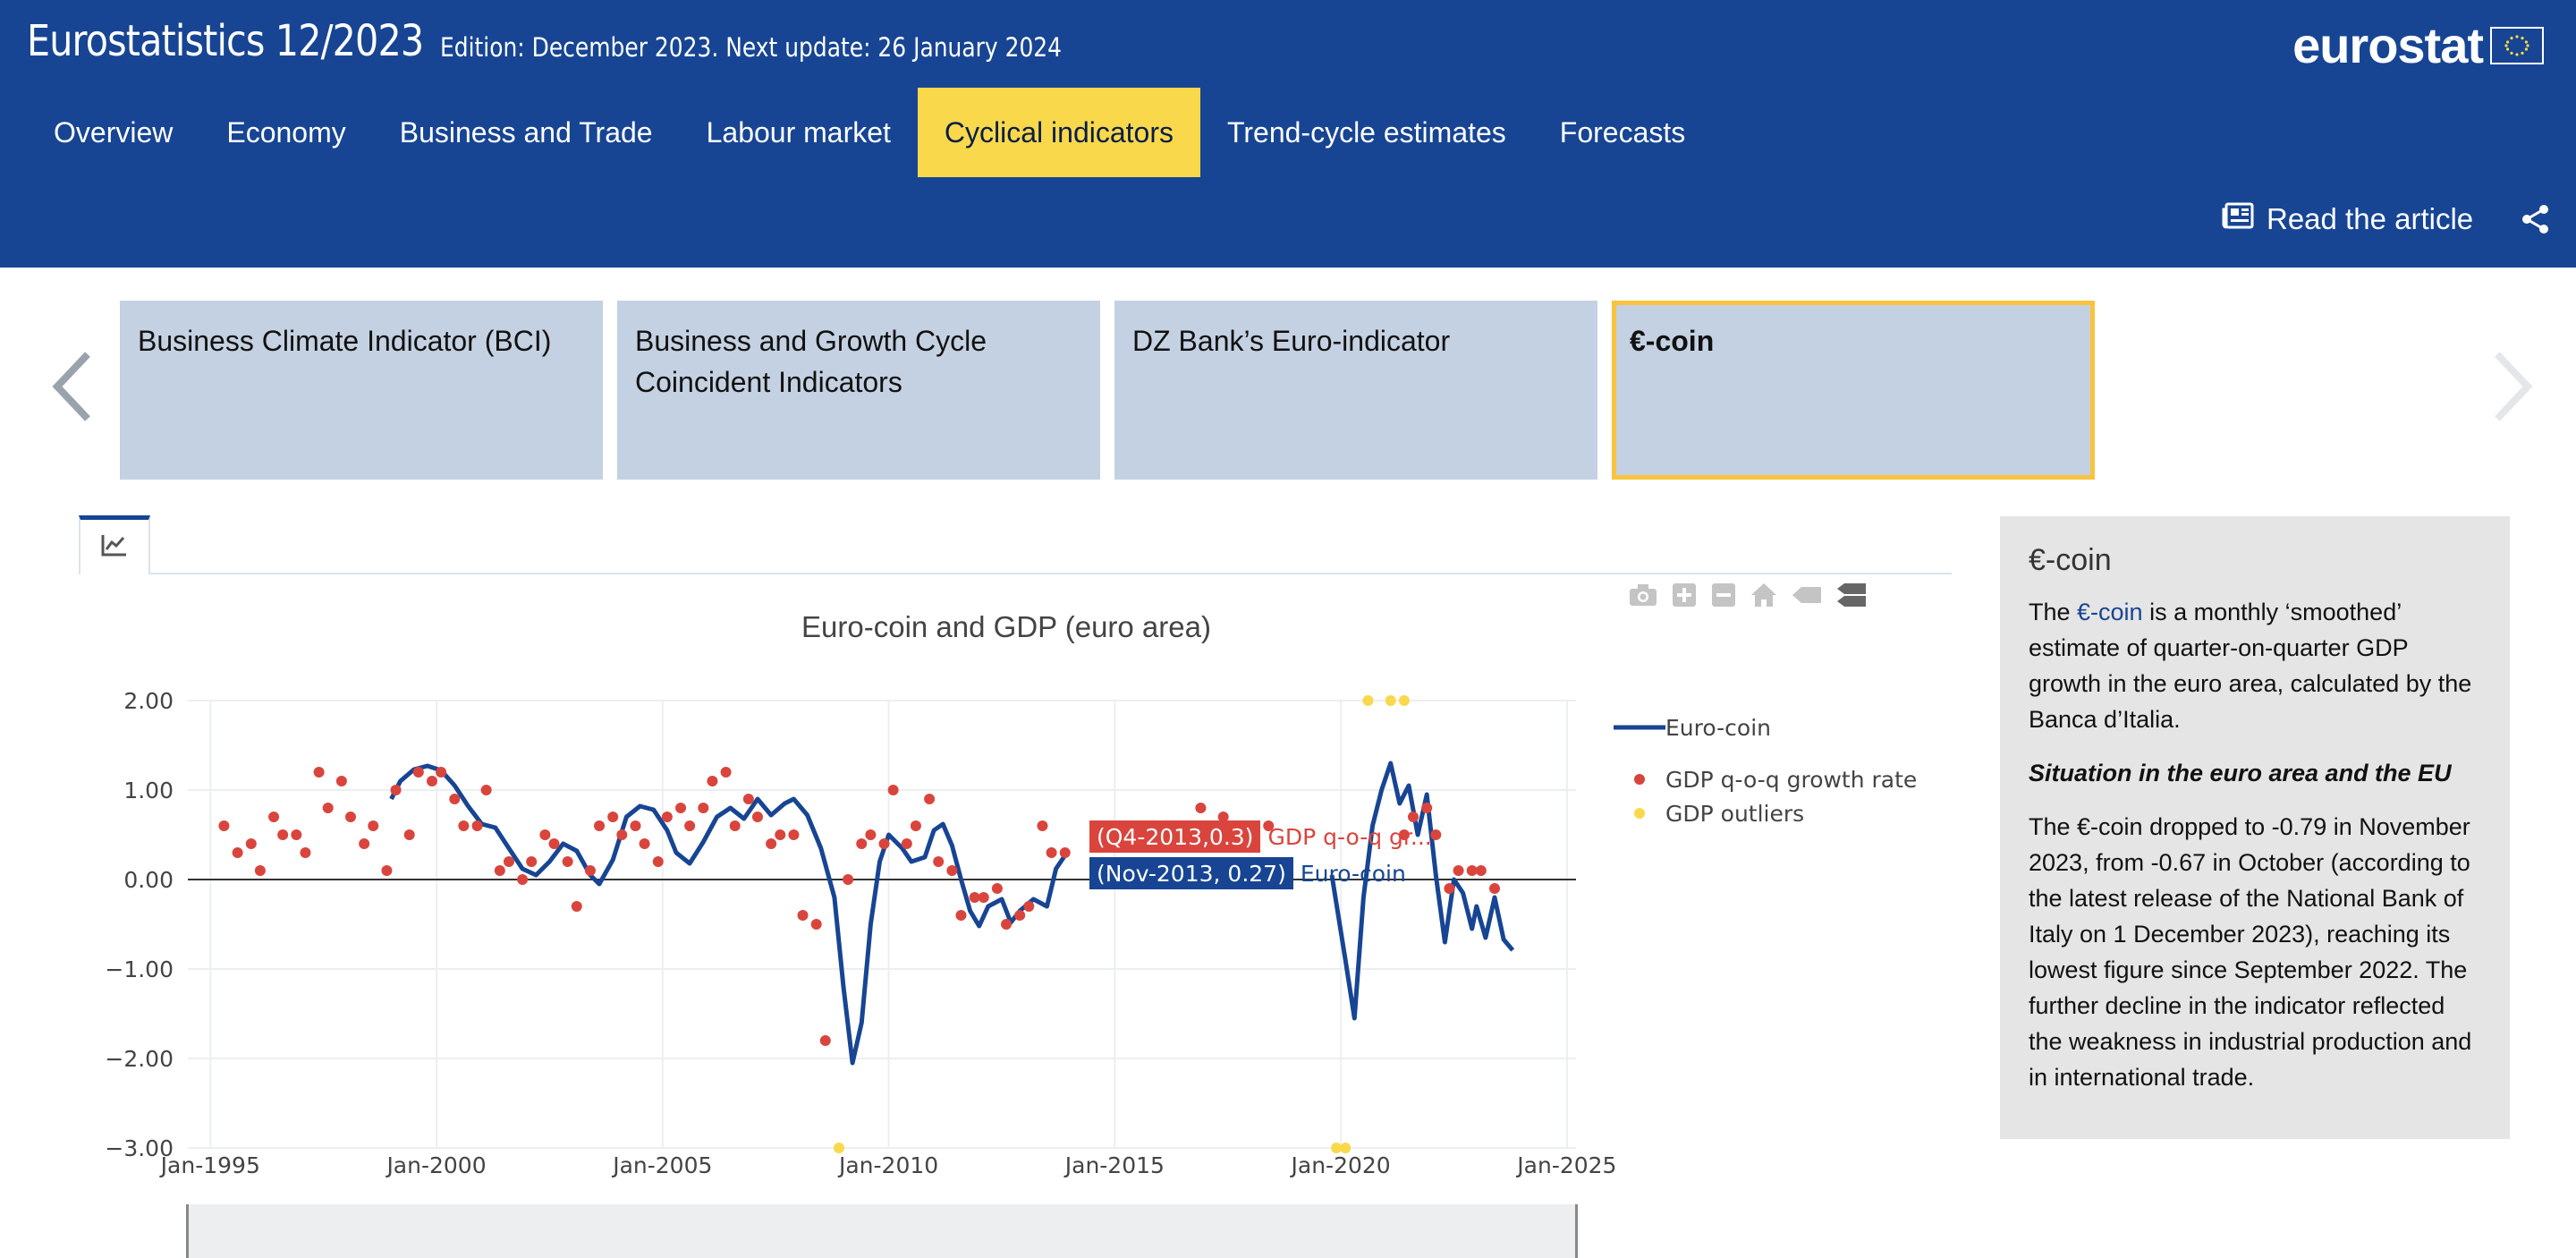 This screenshot has width=2576, height=1258. Describe the element at coordinates (1765, 727) in the screenshot. I see `legend-item-euro-coin: Euro-coin` at that location.